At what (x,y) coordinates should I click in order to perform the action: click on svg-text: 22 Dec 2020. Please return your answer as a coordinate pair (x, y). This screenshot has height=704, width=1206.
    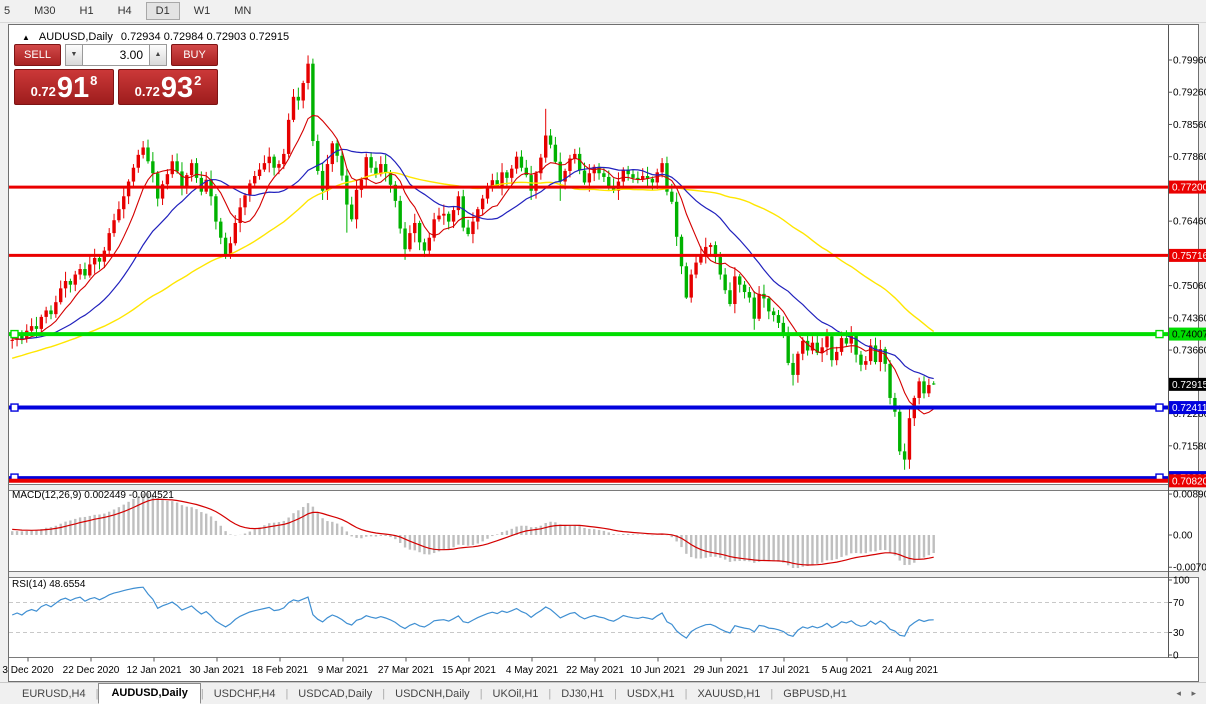
    Looking at the image, I should click on (91, 670).